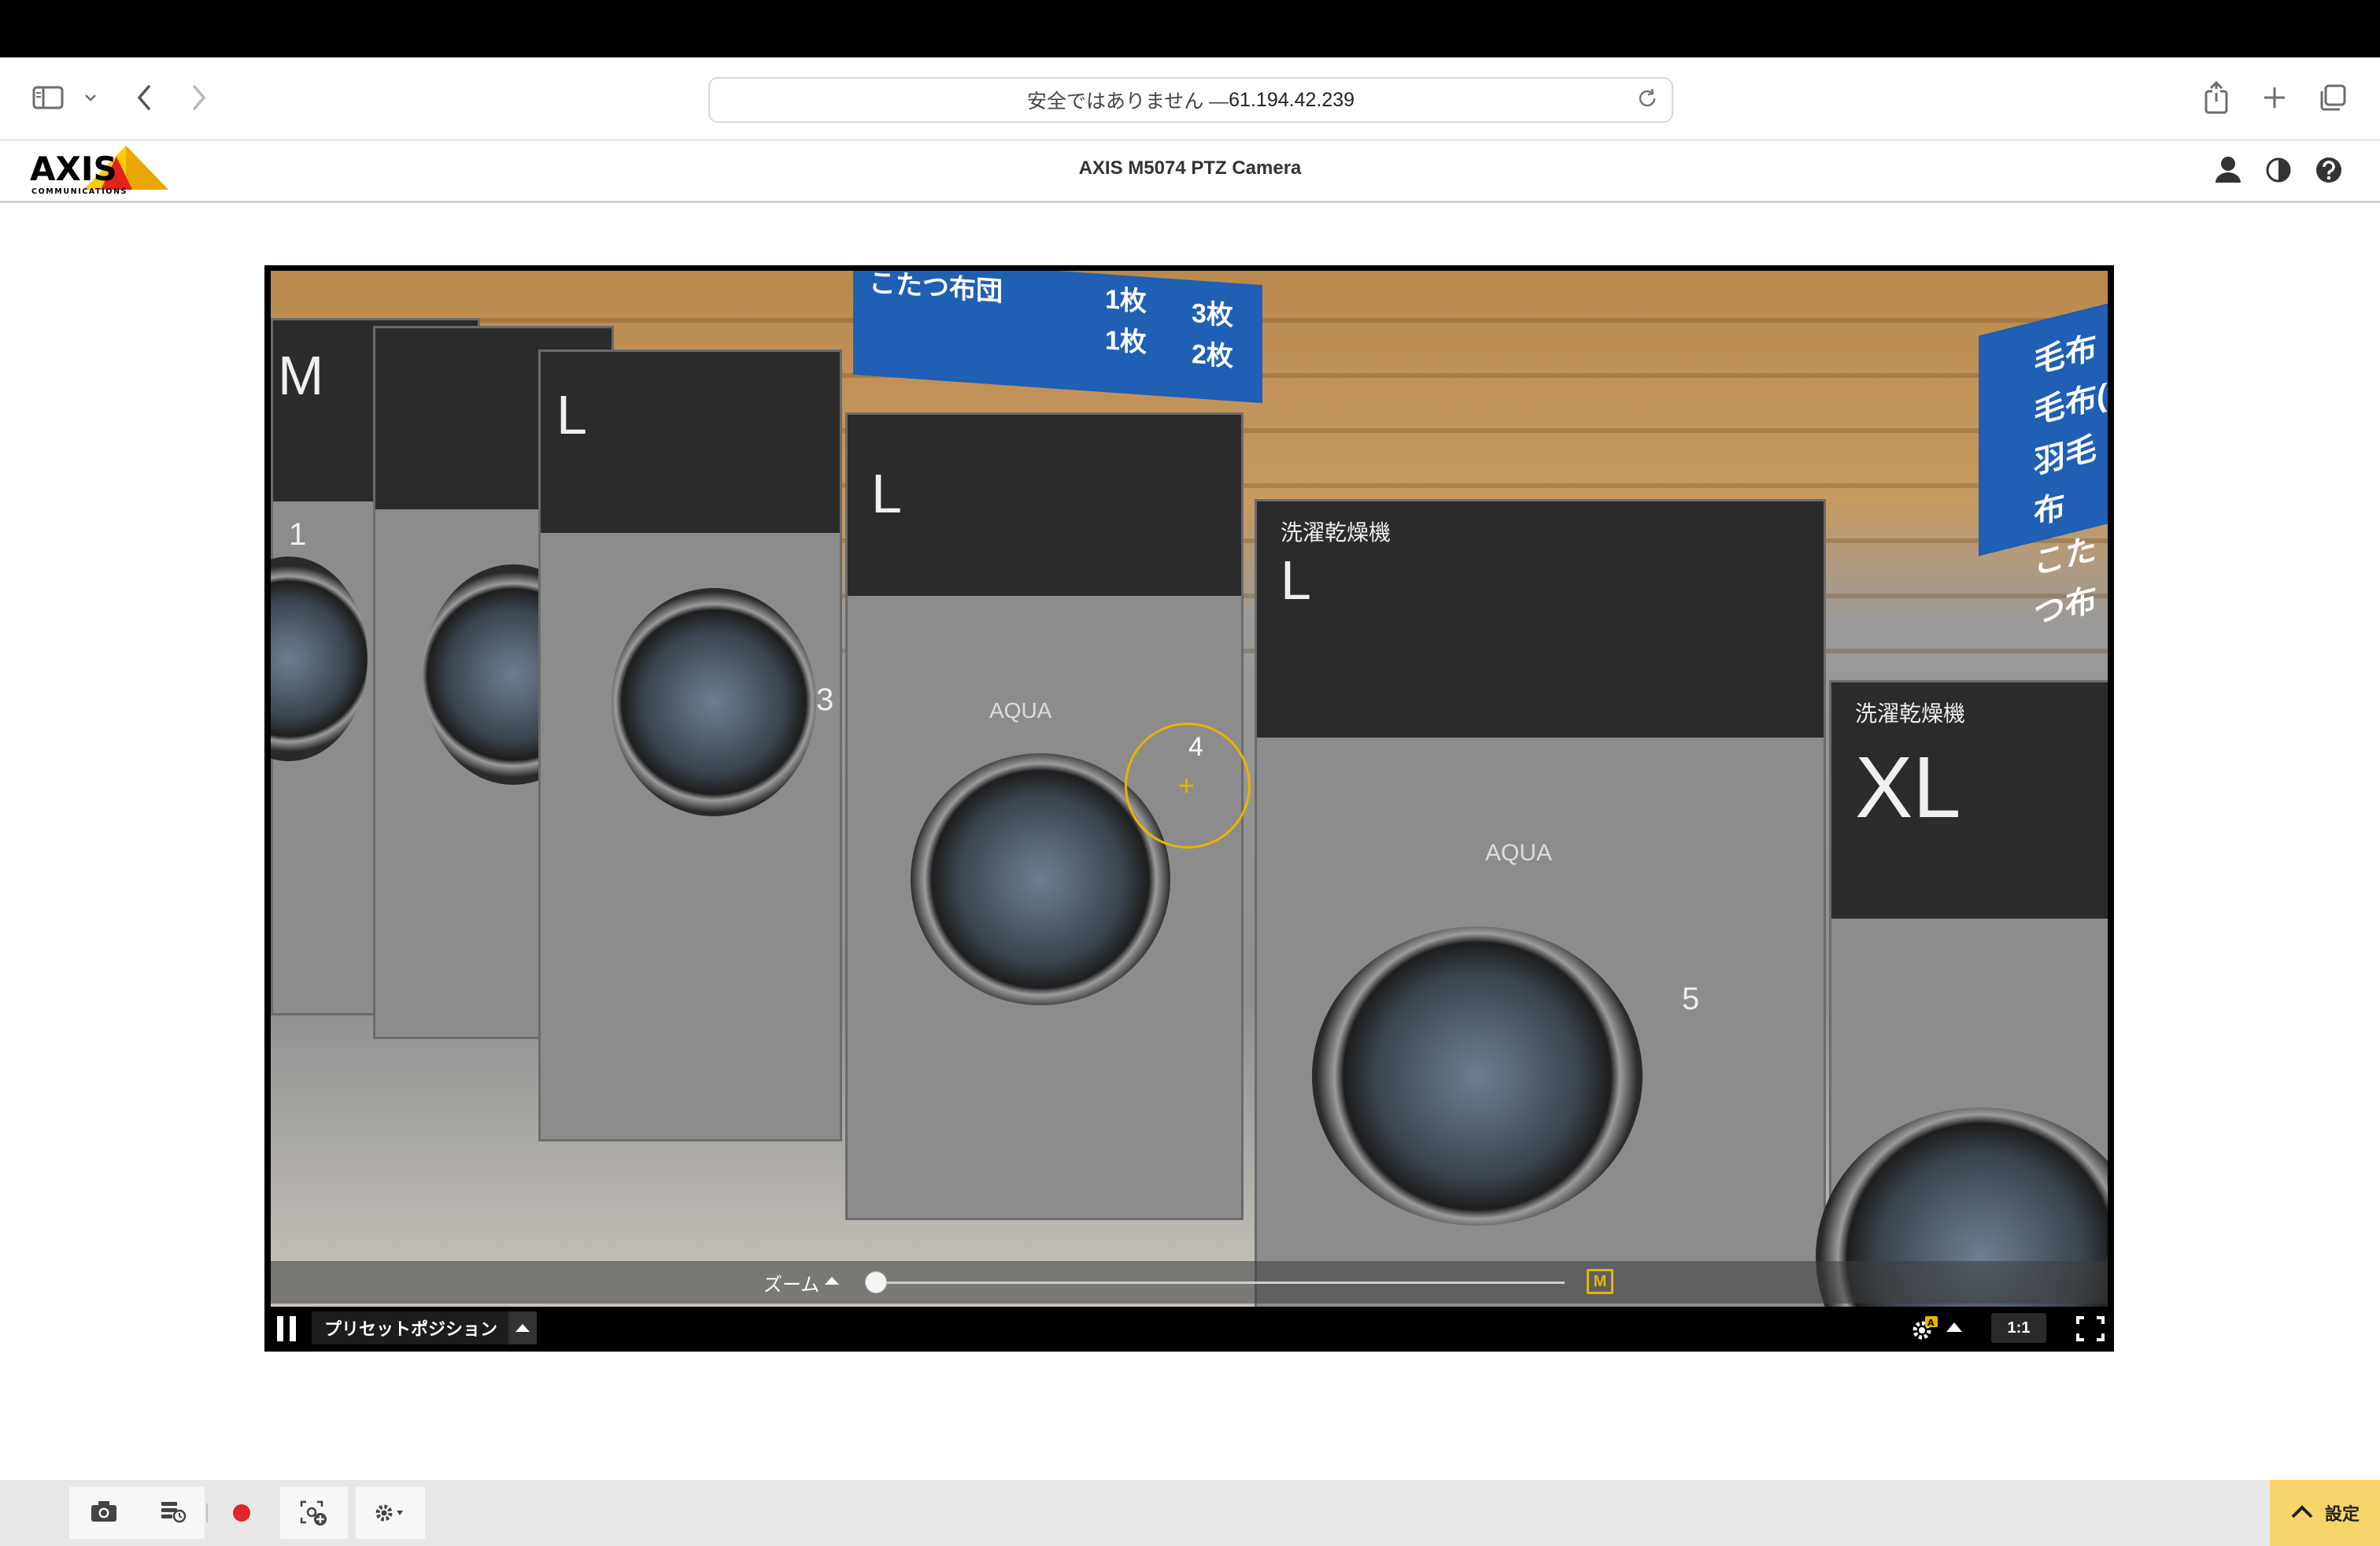 The image size is (2380, 1546). Describe the element at coordinates (1057, 337) in the screenshot. I see `price-sign: こたつ布団 1枚 3枚 1枚 2枚` at that location.